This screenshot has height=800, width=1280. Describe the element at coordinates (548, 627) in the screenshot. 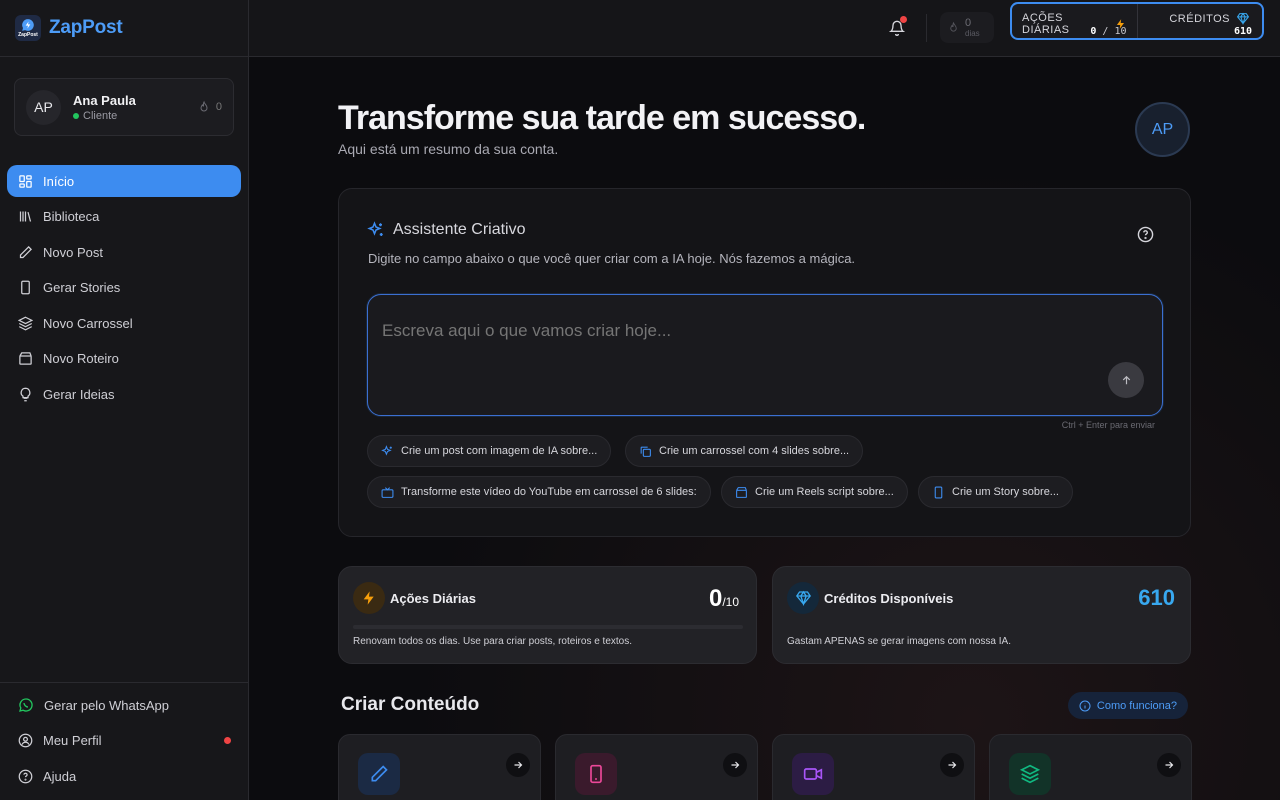

I see `daily-actions-progress` at that location.